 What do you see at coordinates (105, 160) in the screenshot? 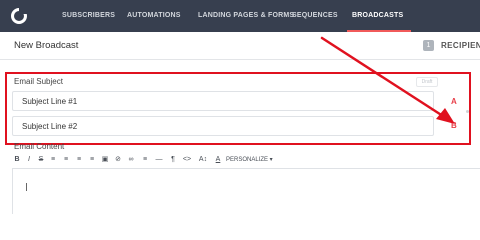
I see `image-icon: ▣` at bounding box center [105, 160].